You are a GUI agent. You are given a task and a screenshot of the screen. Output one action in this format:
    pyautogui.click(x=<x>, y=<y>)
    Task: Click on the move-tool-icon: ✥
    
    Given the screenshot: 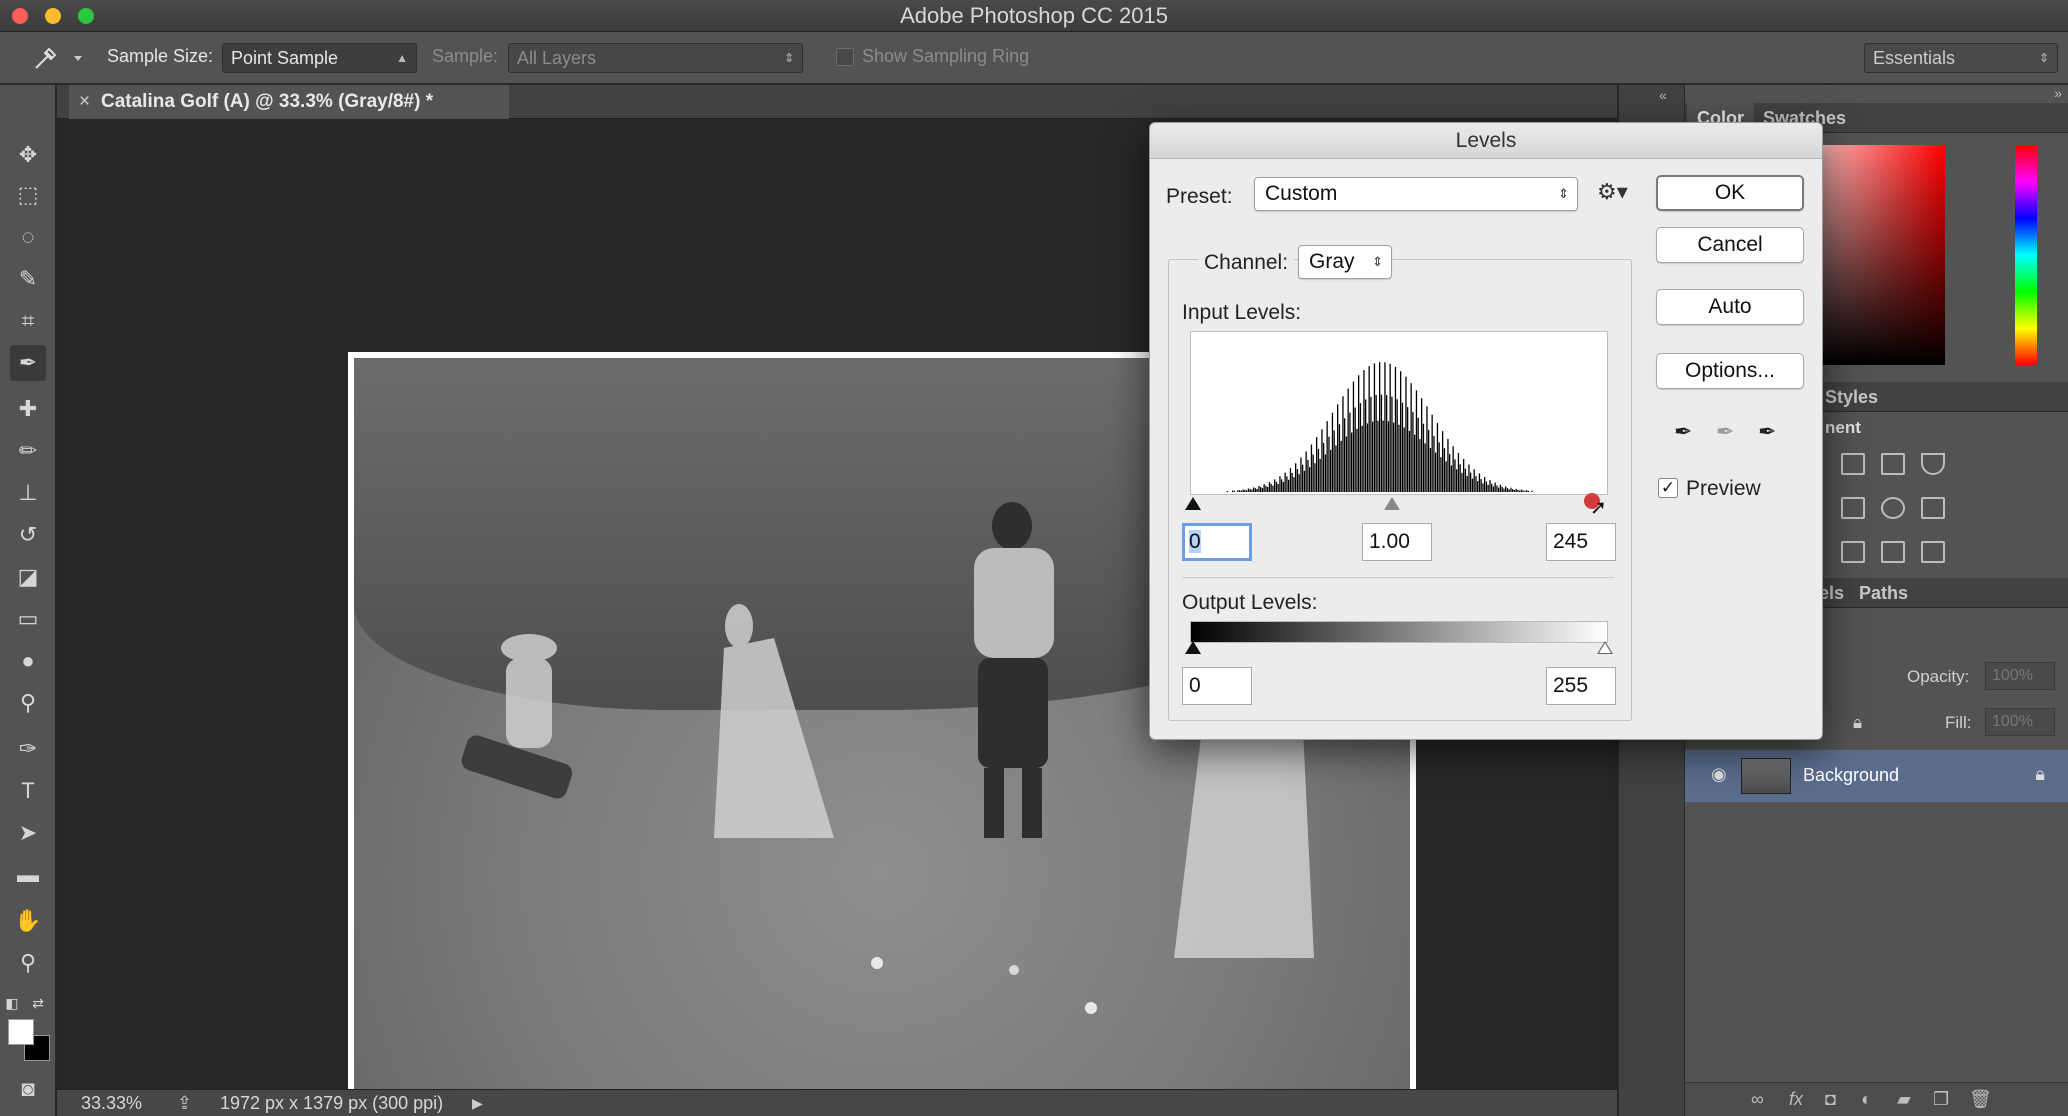 What is the action you would take?
    pyautogui.click(x=28, y=155)
    